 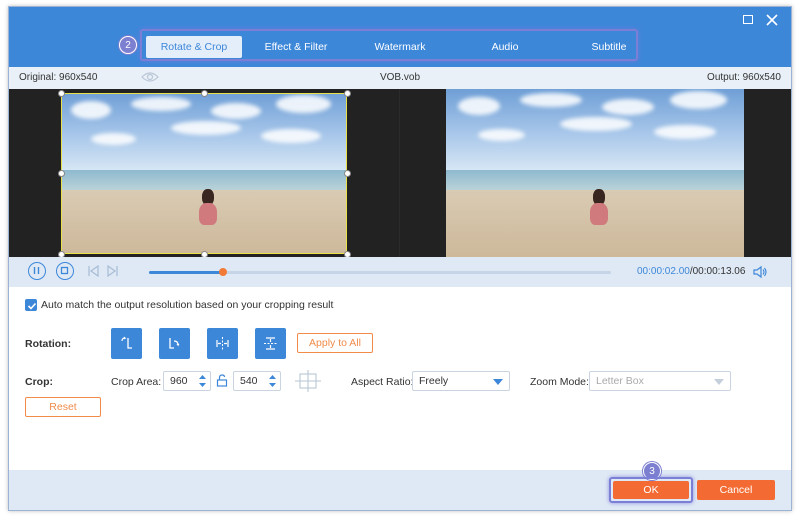 I want to click on volume-icon, so click(x=760, y=272).